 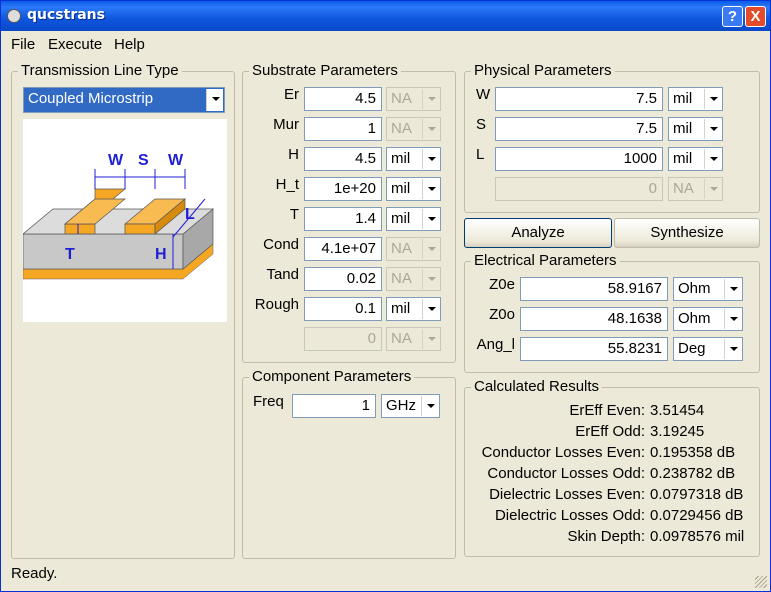 What do you see at coordinates (140, 229) in the screenshot?
I see `strip-right-front` at bounding box center [140, 229].